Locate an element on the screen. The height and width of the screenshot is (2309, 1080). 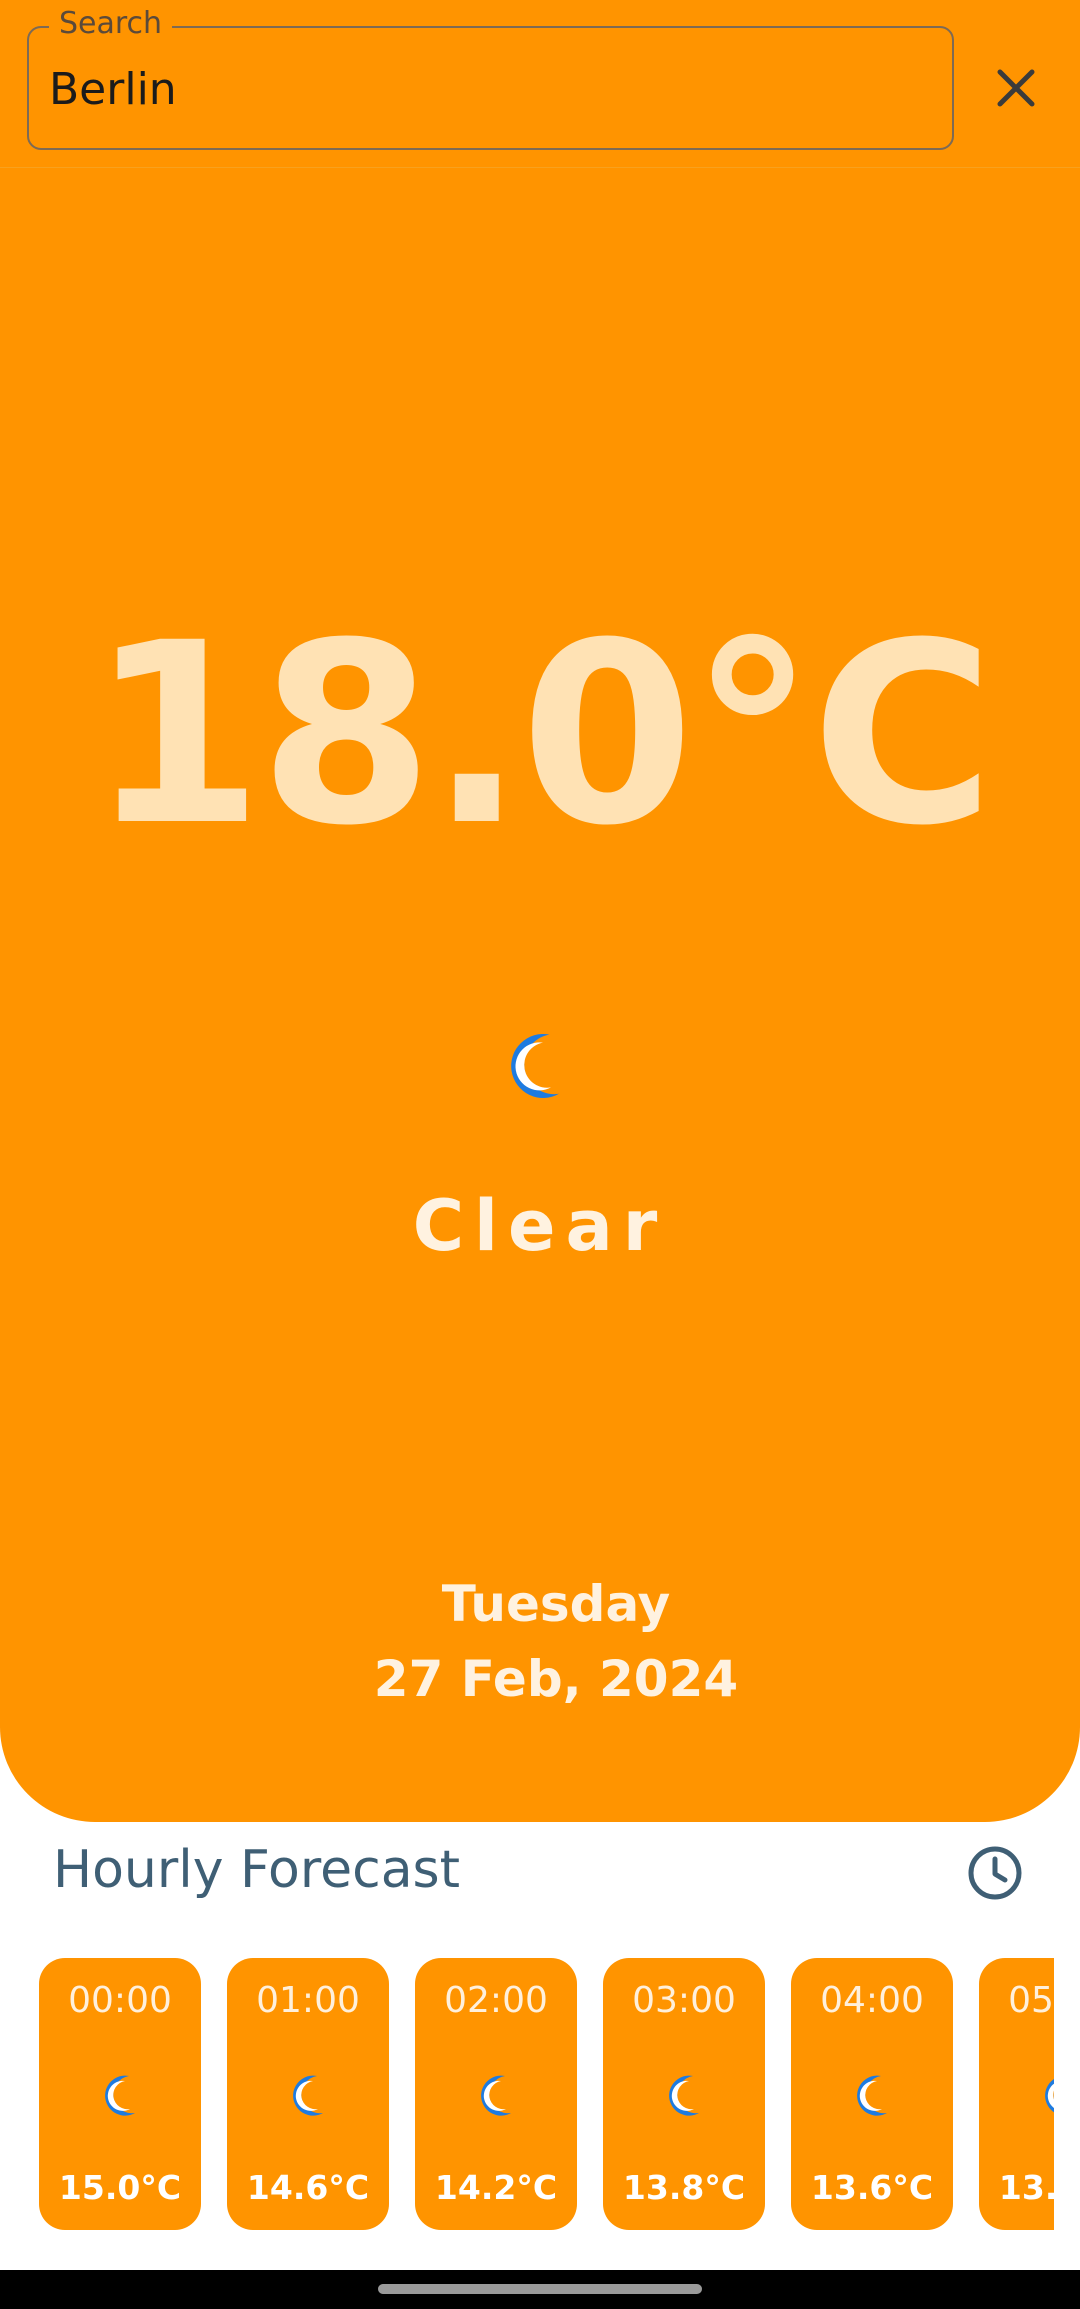
hourly-card: 03:00 13.8°C is located at coordinates (684, 2094).